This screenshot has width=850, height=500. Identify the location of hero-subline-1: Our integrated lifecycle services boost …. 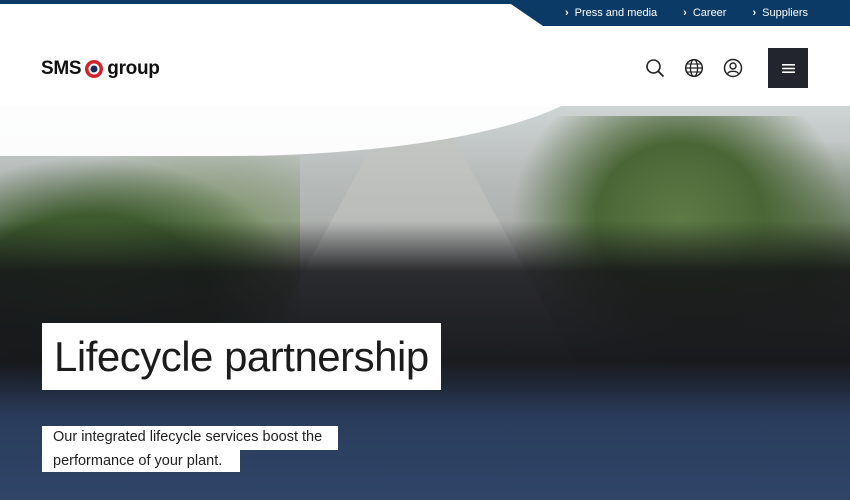
(190, 438).